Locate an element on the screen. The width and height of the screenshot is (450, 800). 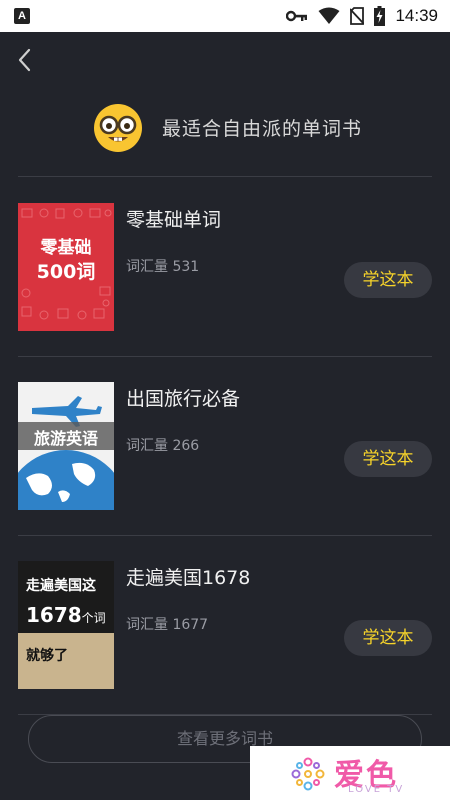
cover-line3: 就够了 is located at coordinates (47, 656).